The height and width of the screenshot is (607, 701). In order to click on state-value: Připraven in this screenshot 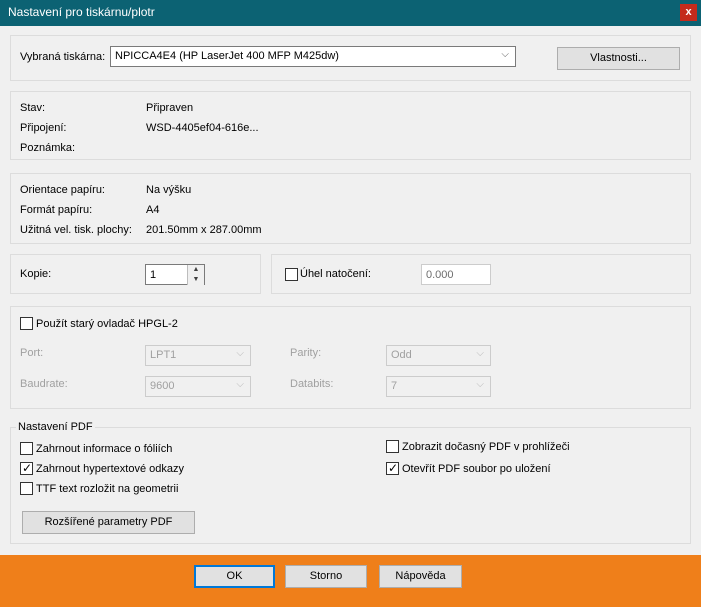, I will do `click(170, 108)`.